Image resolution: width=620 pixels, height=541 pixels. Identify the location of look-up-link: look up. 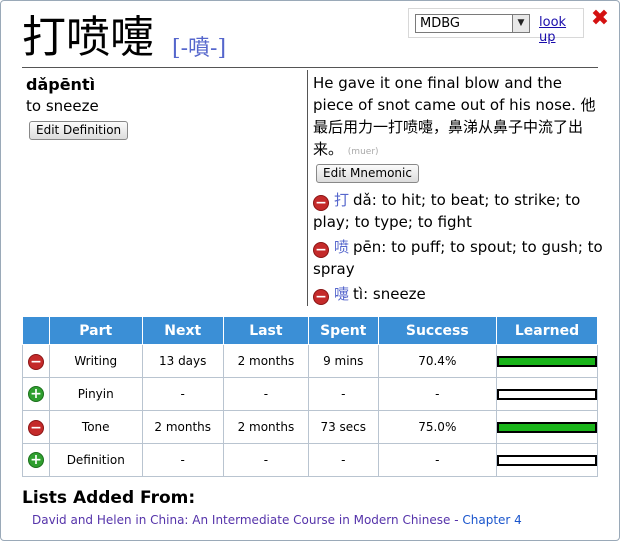
(561, 30).